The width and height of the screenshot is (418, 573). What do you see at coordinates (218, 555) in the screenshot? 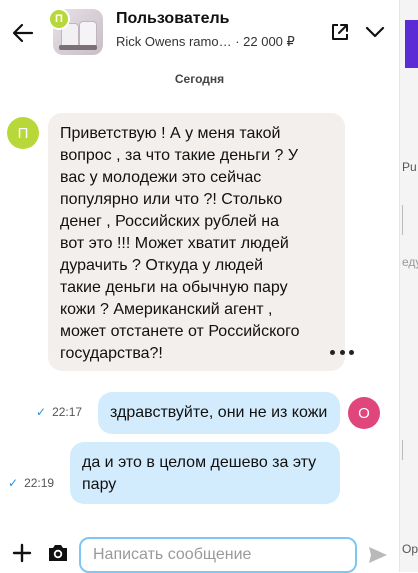
I see `message-input` at bounding box center [218, 555].